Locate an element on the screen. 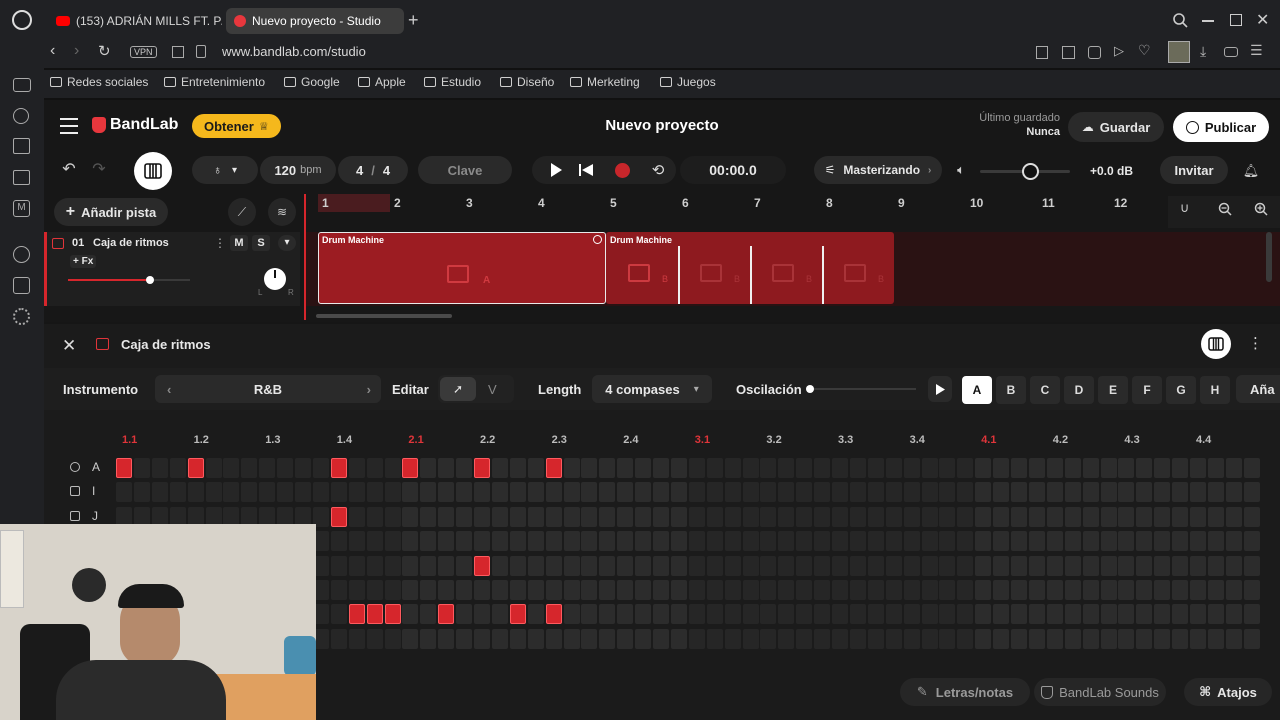 Image resolution: width=1280 pixels, height=720 pixels. tab-studio: Nuevo proyecto - Studio is located at coordinates (315, 21).